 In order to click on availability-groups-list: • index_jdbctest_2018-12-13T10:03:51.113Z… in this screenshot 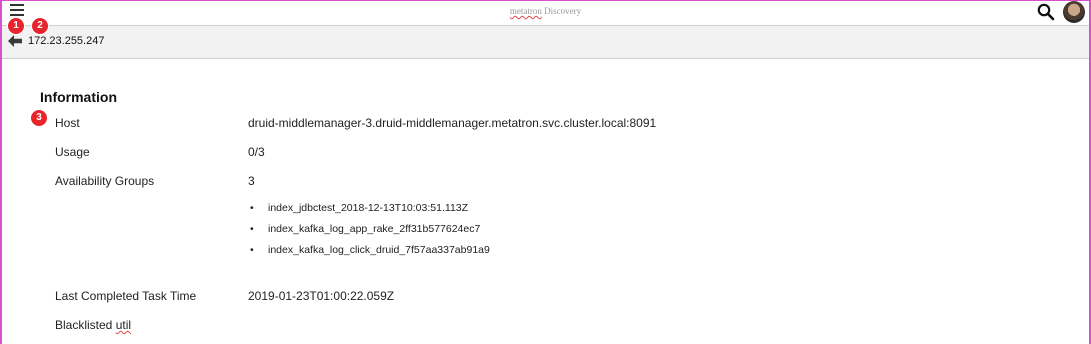, I will do `click(369, 232)`.